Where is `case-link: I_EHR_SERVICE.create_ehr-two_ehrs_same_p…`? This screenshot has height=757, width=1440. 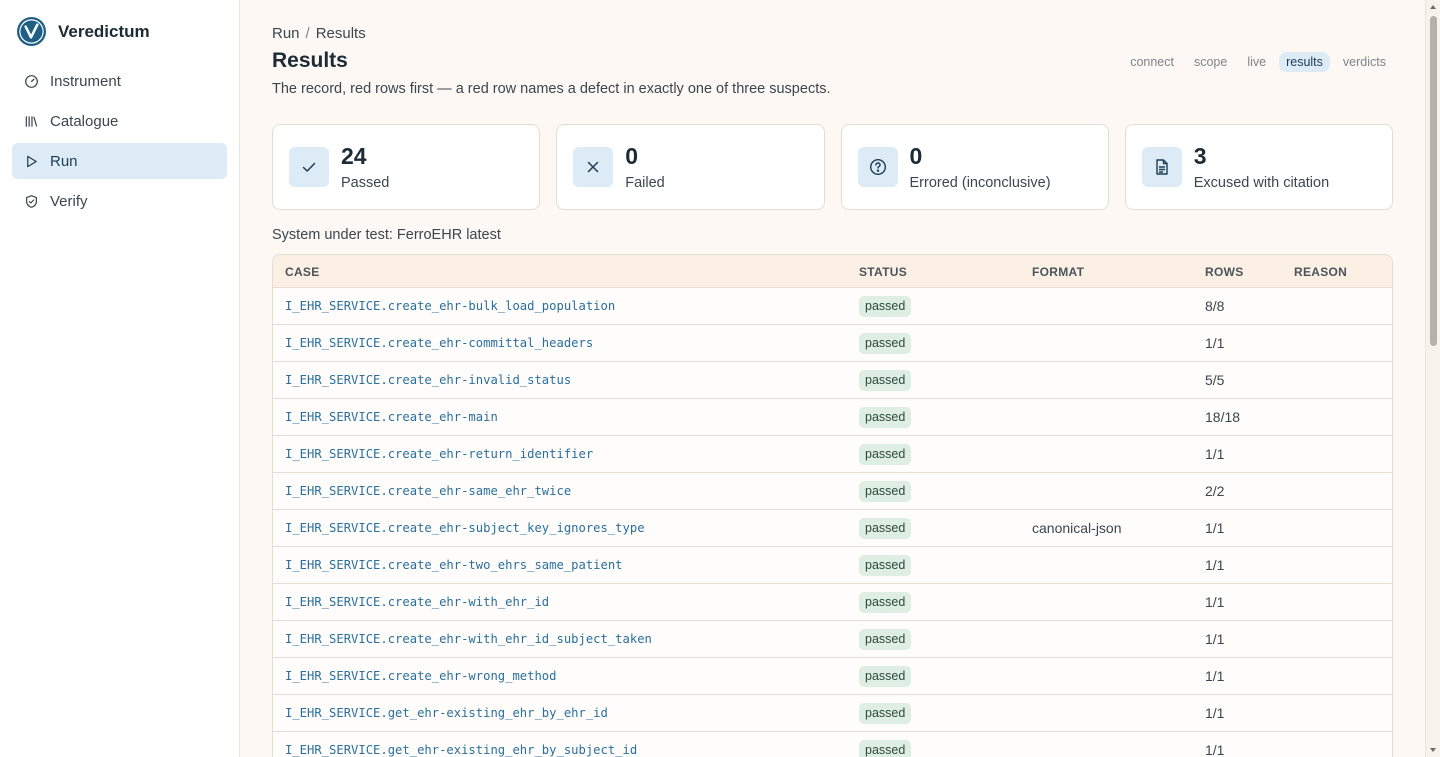
case-link: I_EHR_SERVICE.create_ehr-two_ehrs_same_p… is located at coordinates (454, 565).